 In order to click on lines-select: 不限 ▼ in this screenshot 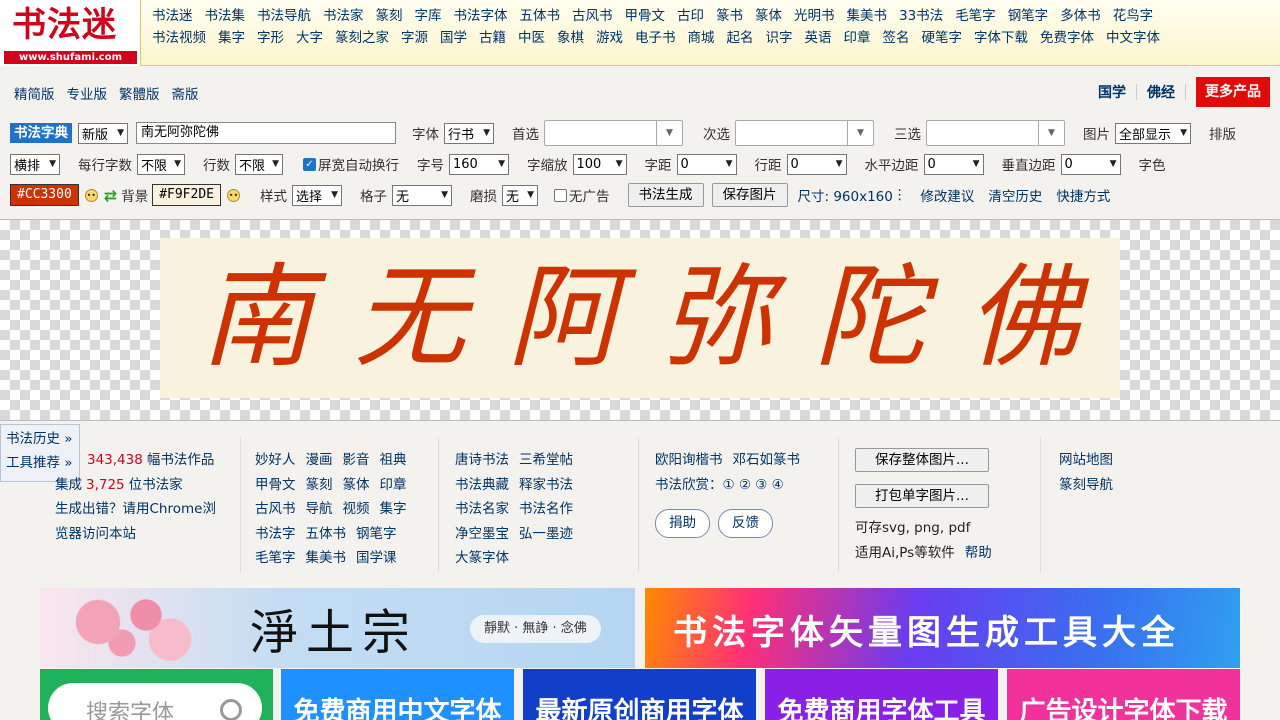, I will do `click(259, 164)`.